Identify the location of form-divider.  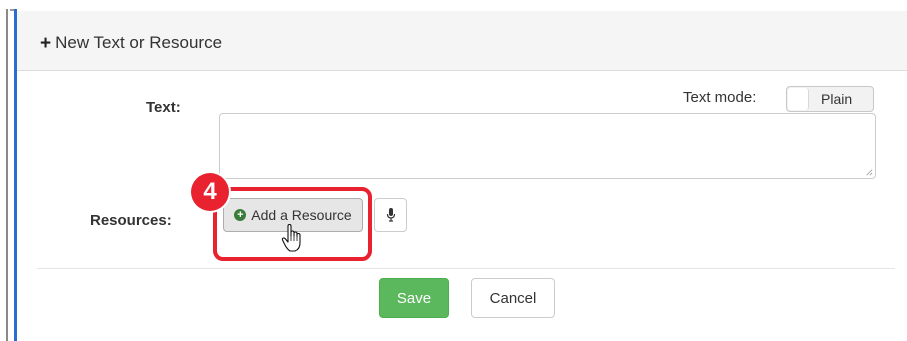
(466, 268).